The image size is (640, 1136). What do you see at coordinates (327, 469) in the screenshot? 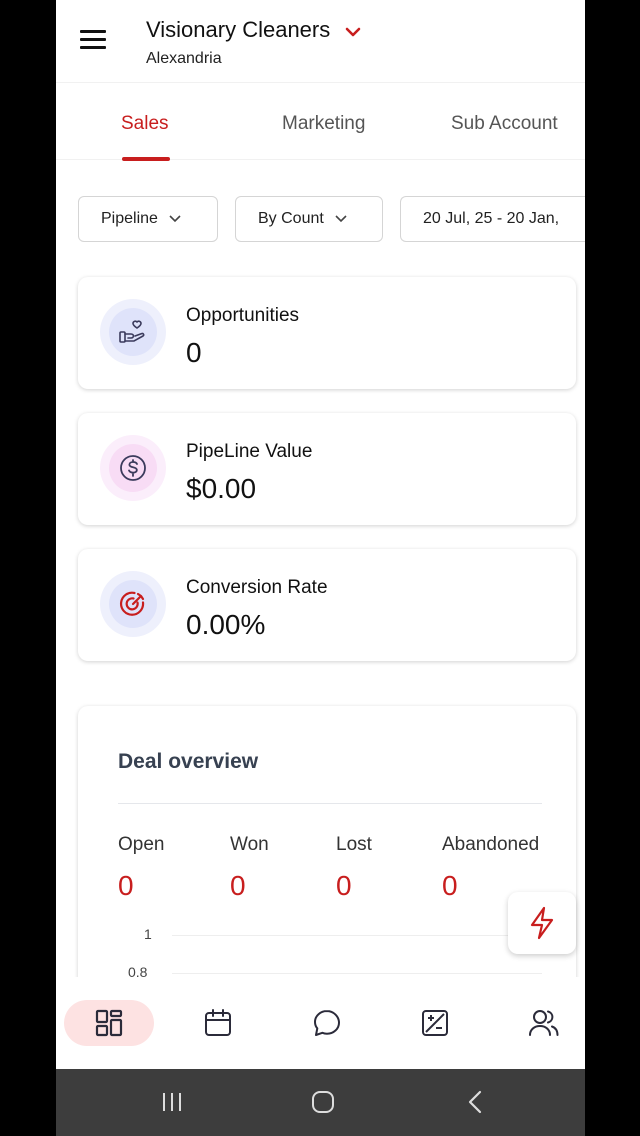
I see `pipeline-value-card: PipeLine Value $0.00` at bounding box center [327, 469].